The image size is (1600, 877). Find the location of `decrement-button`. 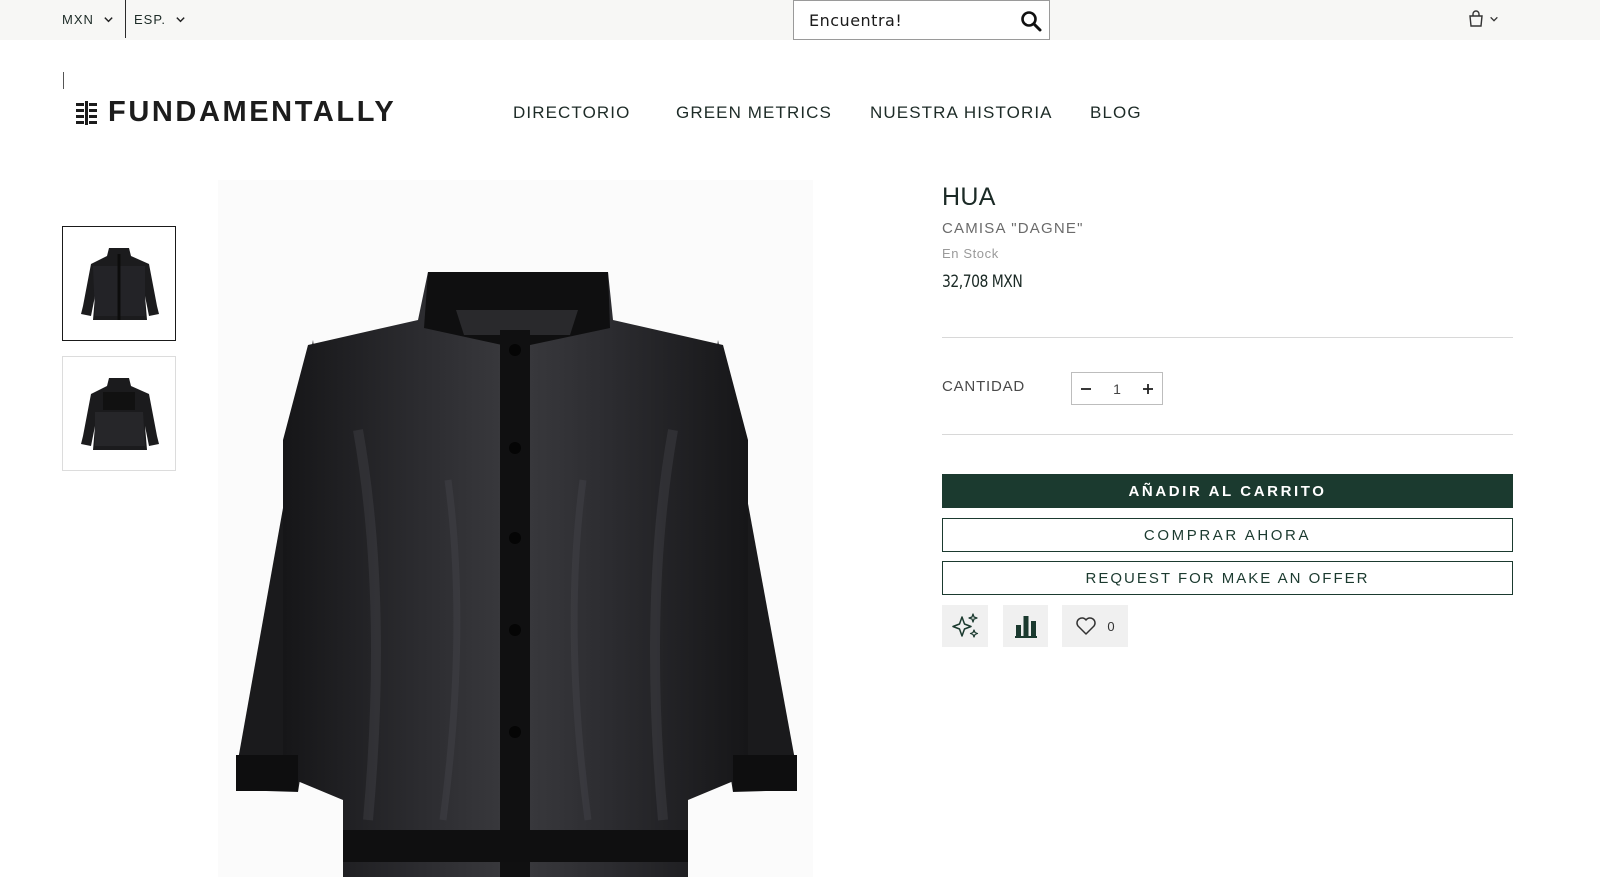

decrement-button is located at coordinates (1086, 388).